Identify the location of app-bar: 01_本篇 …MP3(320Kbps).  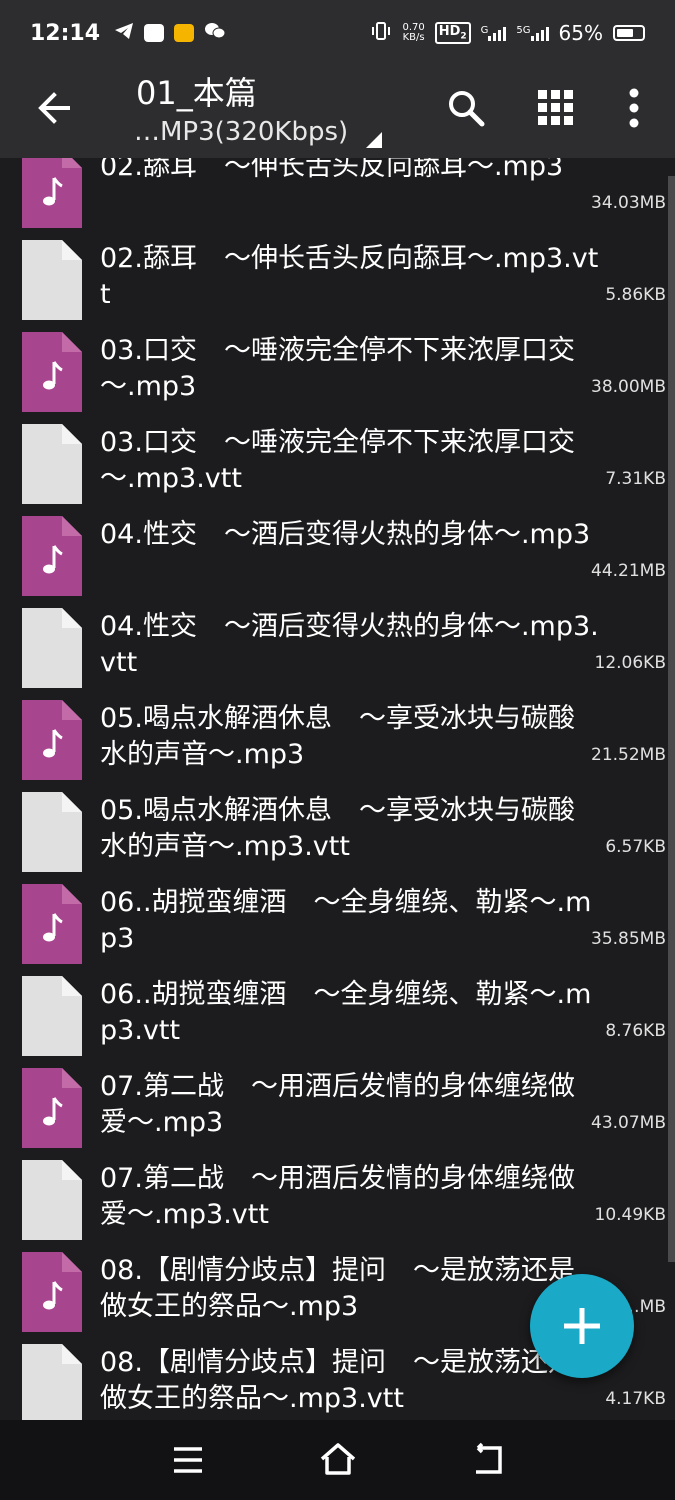
(337, 112).